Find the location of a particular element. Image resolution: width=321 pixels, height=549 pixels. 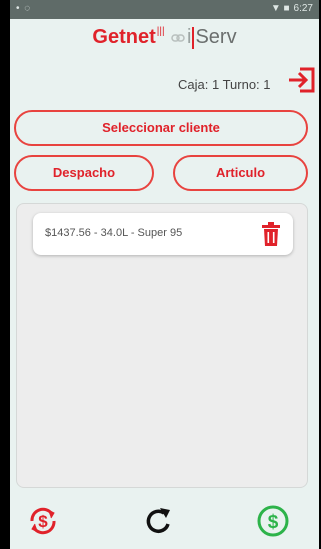

status-bar: • ◌ ▼ ■ 6:27 is located at coordinates (164, 9).